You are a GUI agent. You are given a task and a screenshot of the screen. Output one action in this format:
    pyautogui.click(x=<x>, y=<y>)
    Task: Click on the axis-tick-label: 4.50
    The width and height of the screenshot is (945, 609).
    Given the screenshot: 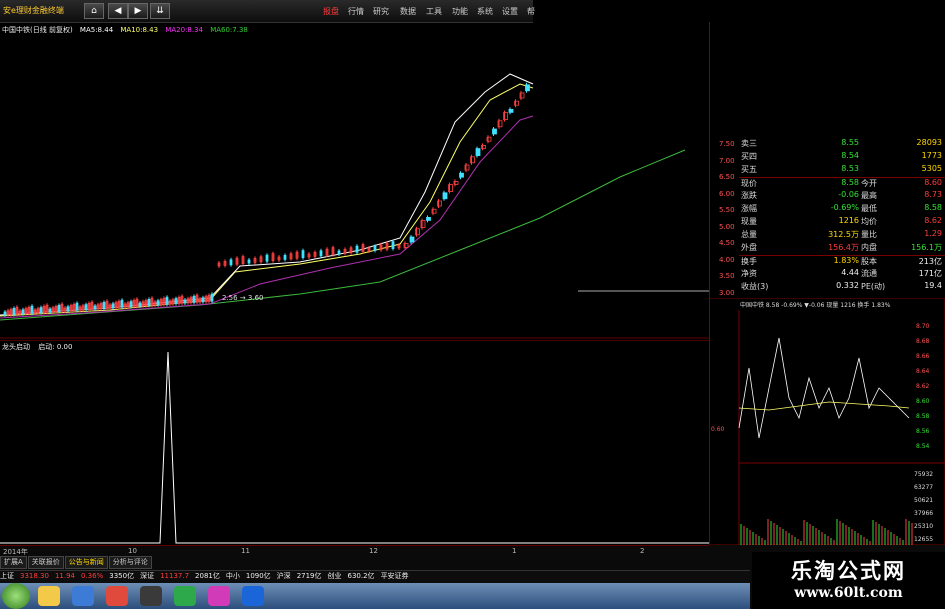 What is the action you would take?
    pyautogui.click(x=727, y=243)
    